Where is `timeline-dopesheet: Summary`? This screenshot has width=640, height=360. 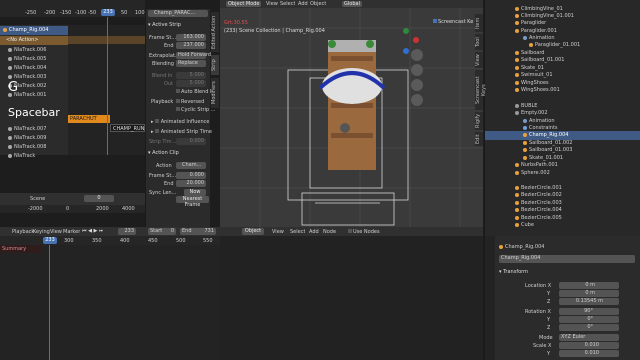
timeline-dopesheet: Summary is located at coordinates (110, 302).